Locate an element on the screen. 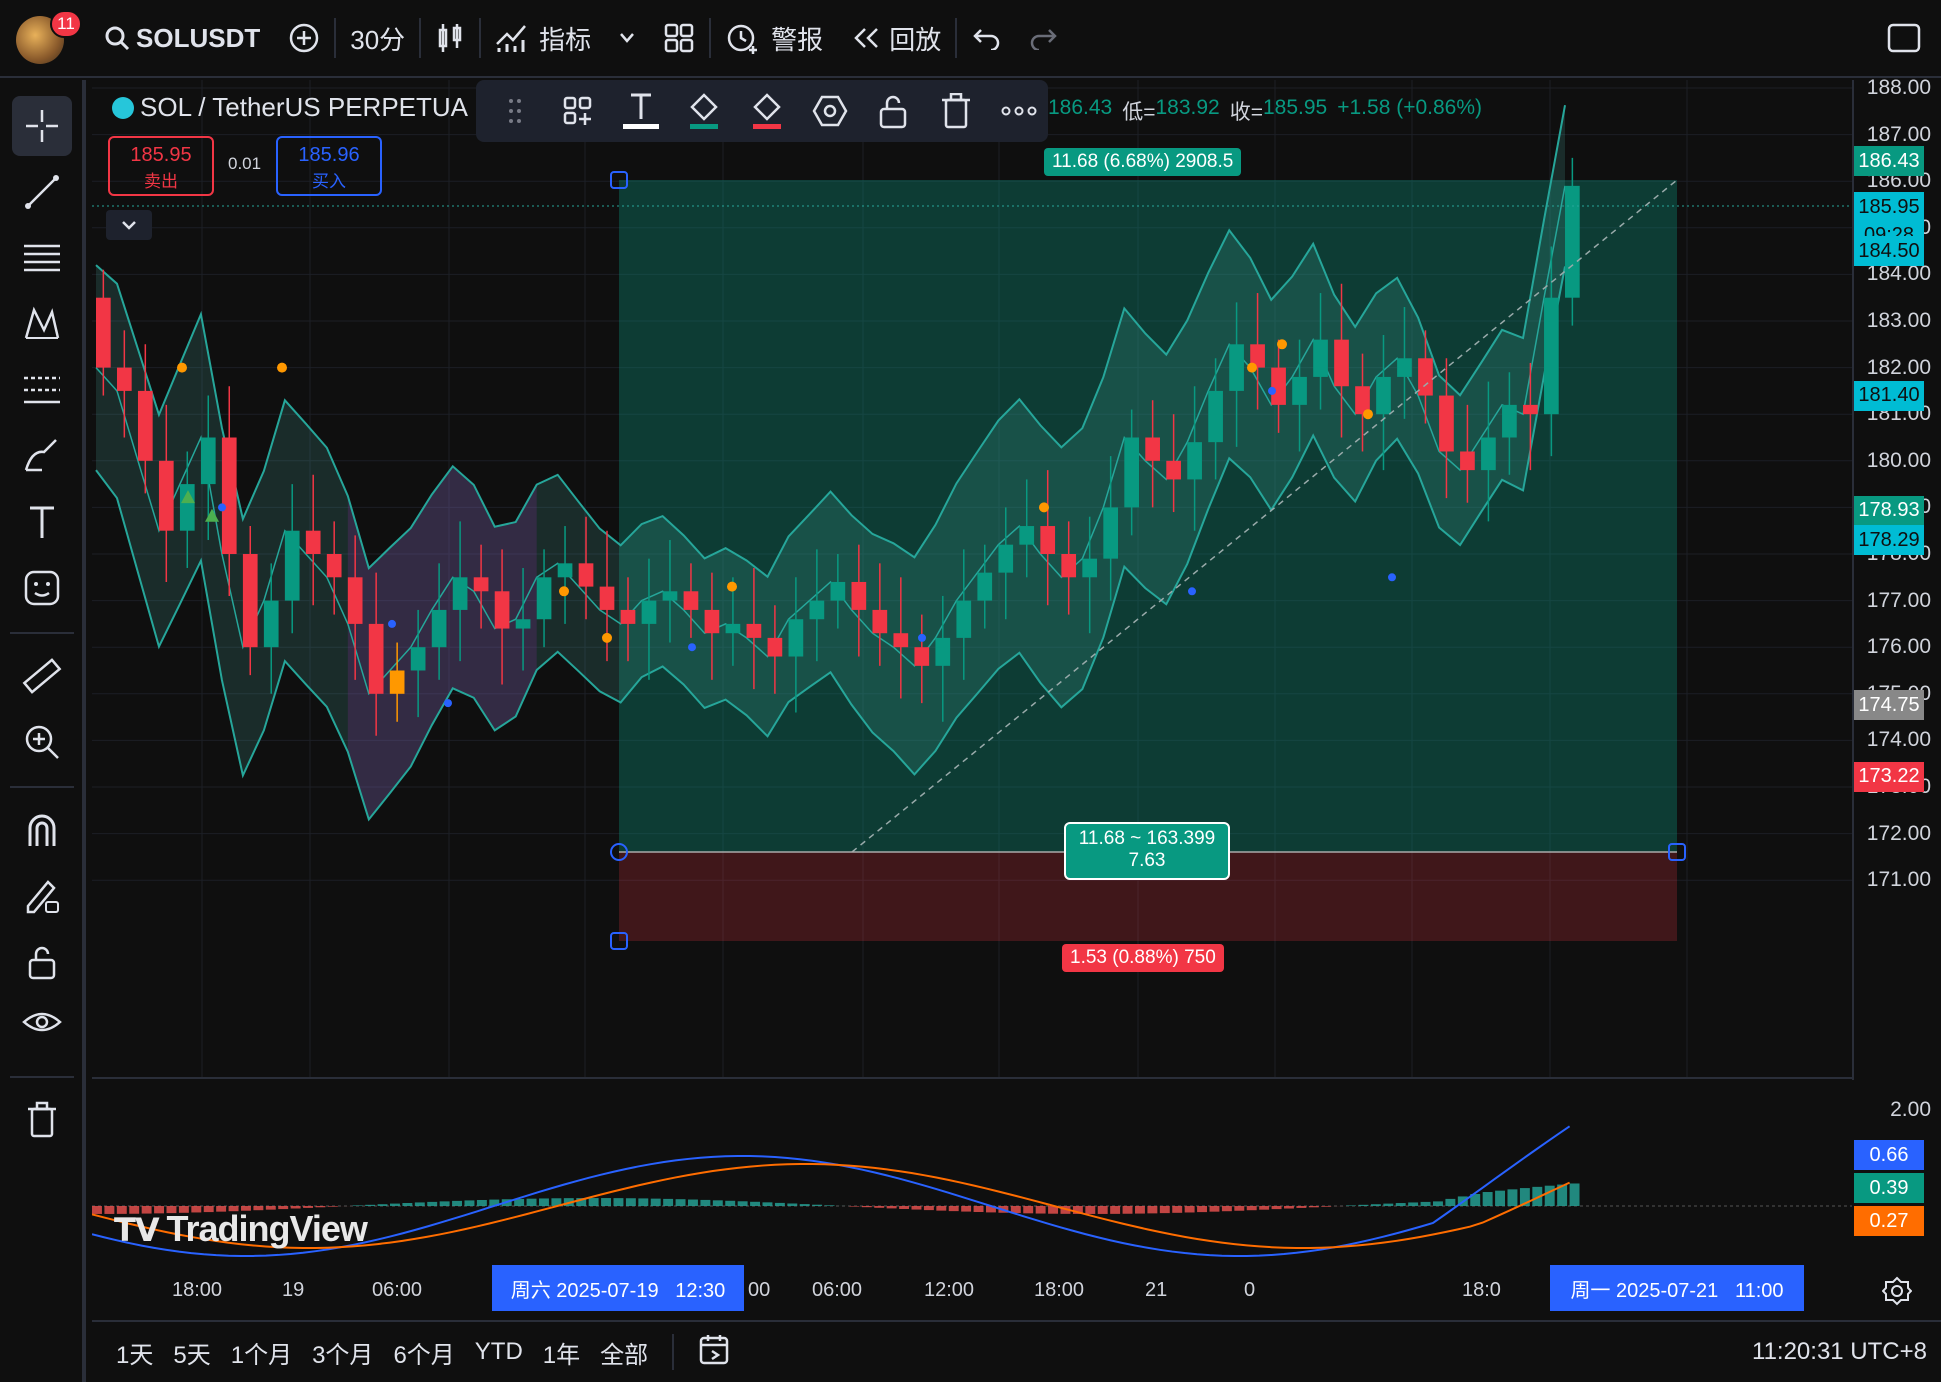 Image resolution: width=1941 pixels, height=1382 pixels. range-button: 1天 is located at coordinates (134, 1352).